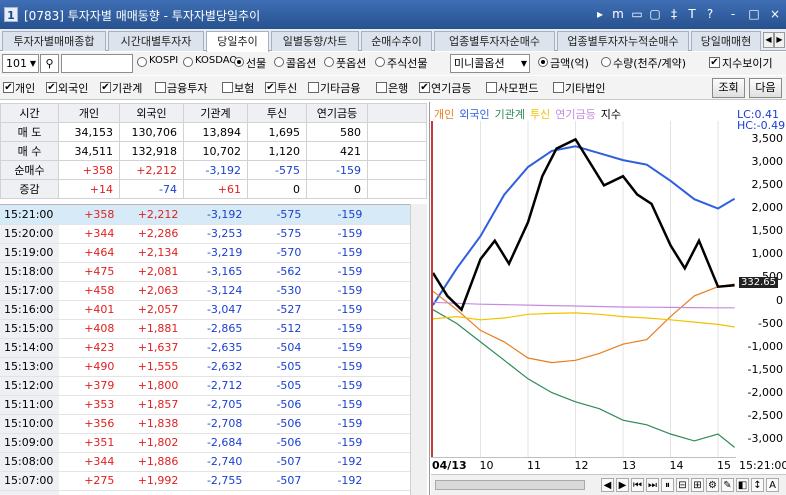 The width and height of the screenshot is (786, 495). What do you see at coordinates (8, 87) in the screenshot?
I see `investor-checkbox-individual: ✔` at bounding box center [8, 87].